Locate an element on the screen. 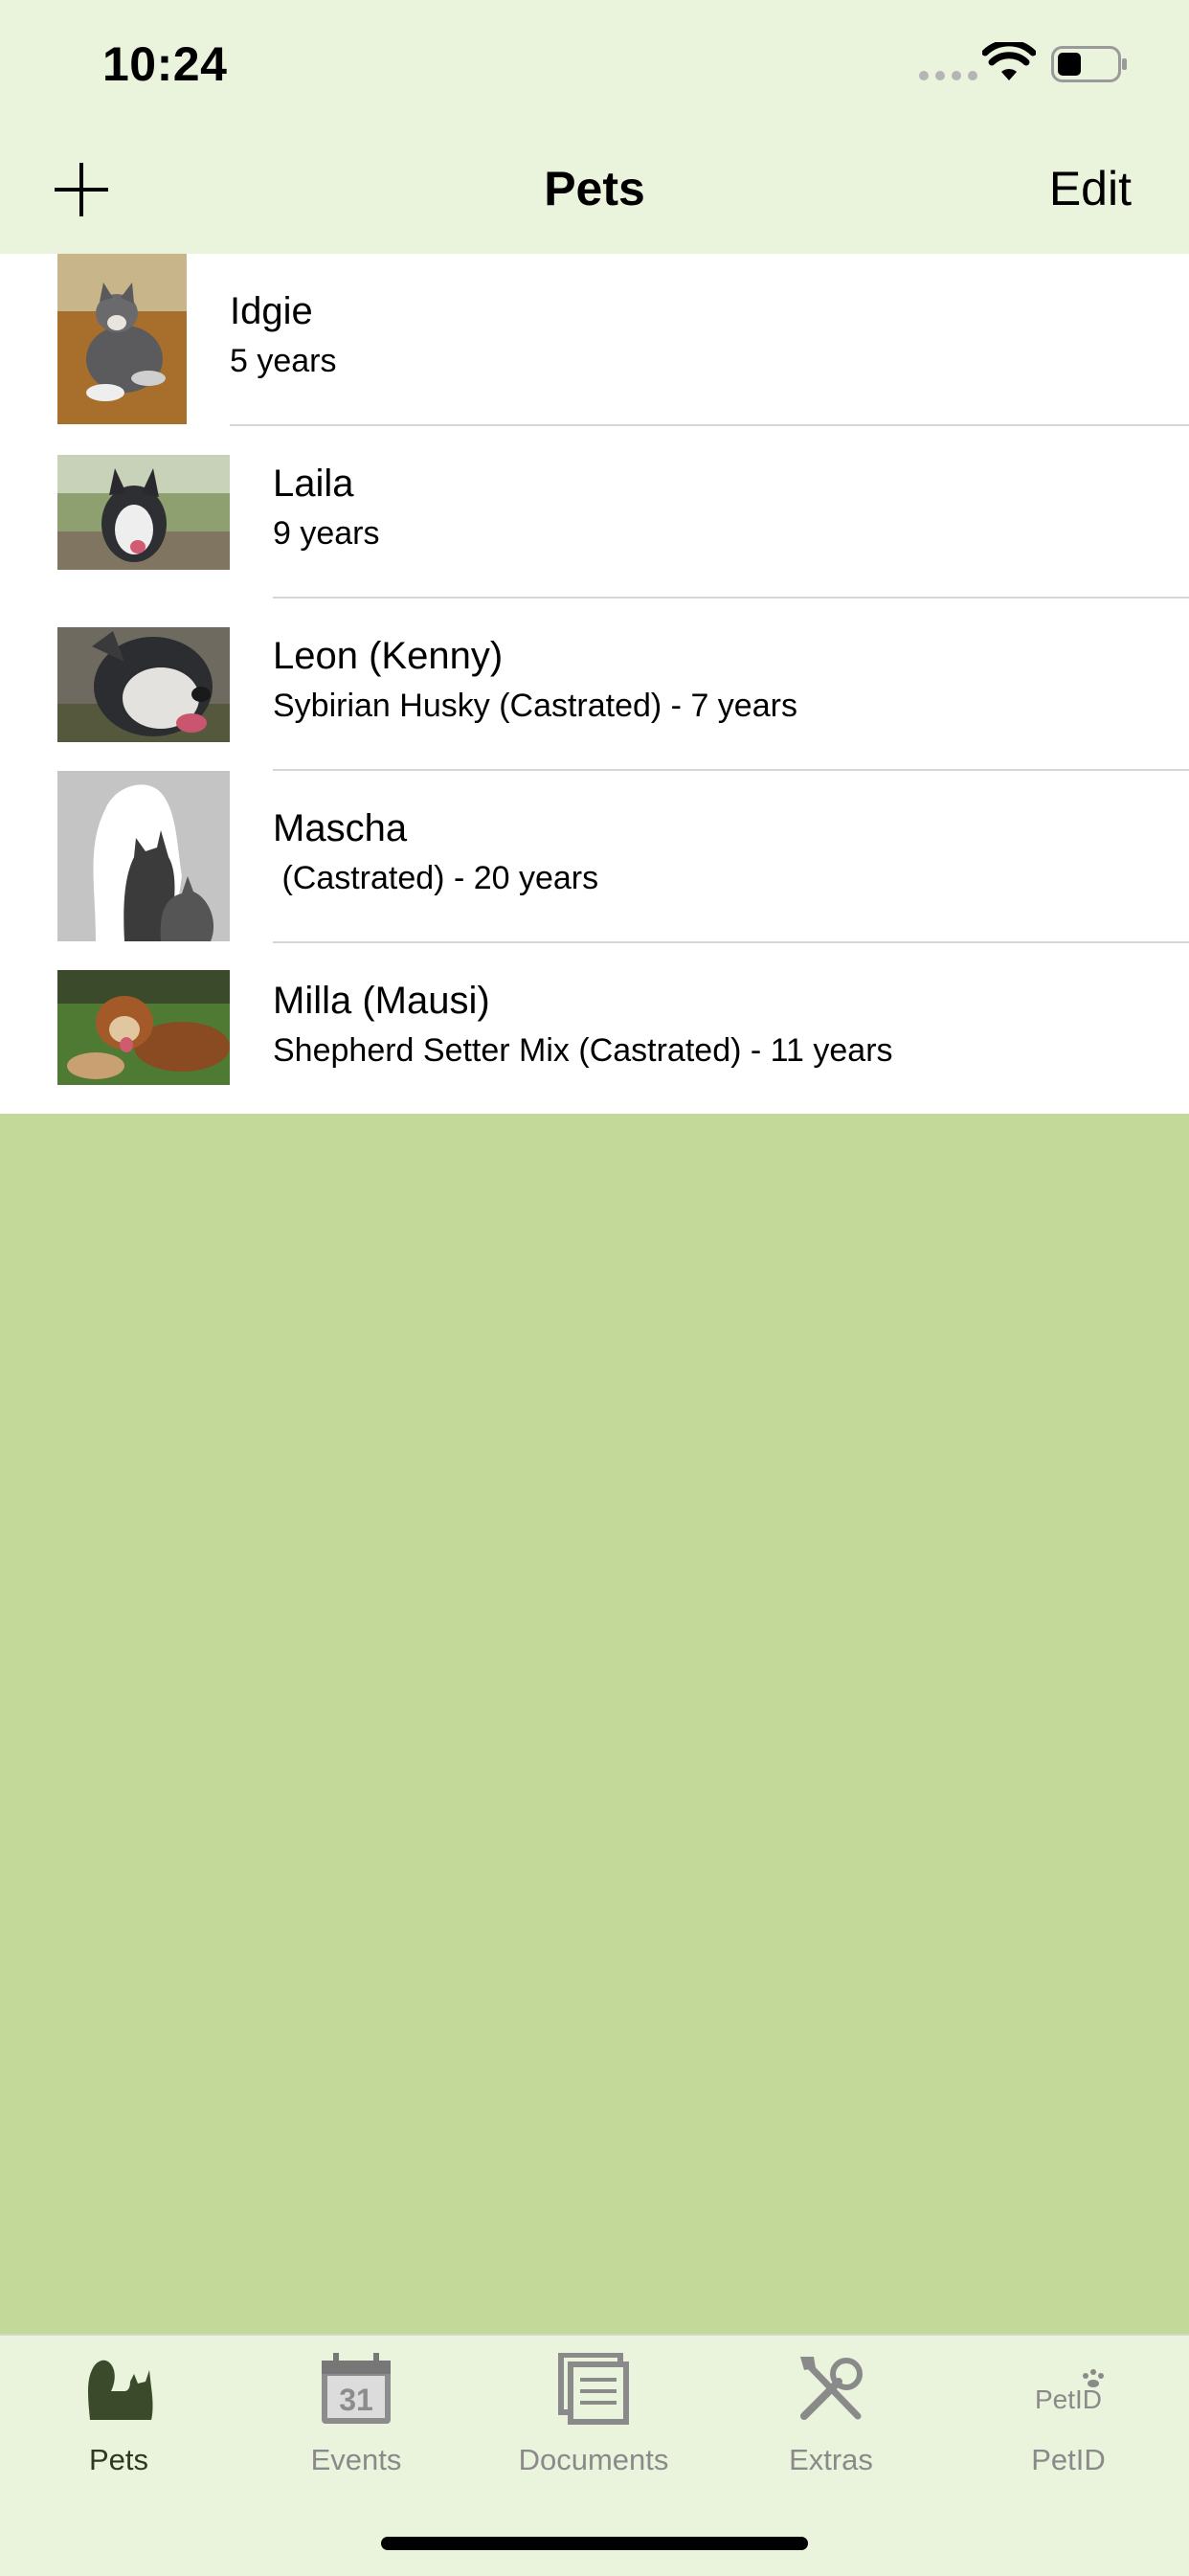 This screenshot has height=2576, width=1189. petid-icon: PetID is located at coordinates (1069, 2391).